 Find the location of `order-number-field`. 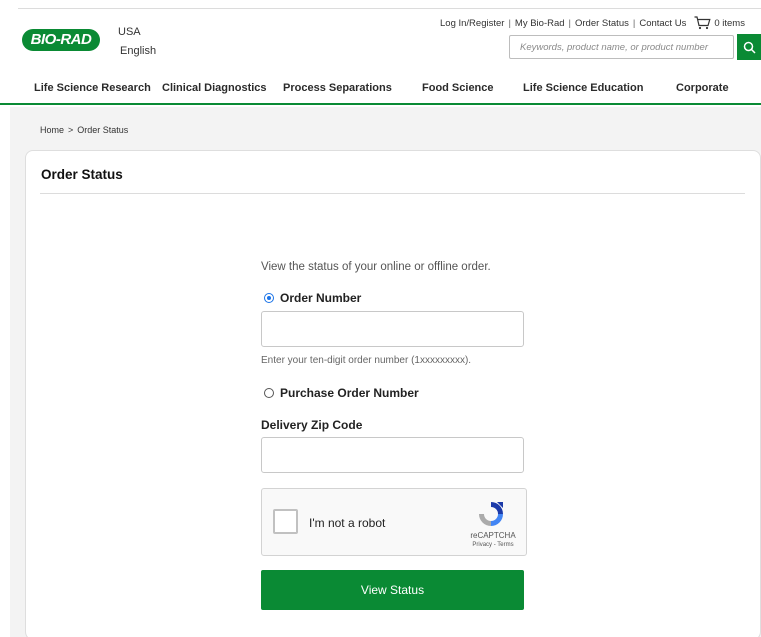

order-number-field is located at coordinates (392, 329).